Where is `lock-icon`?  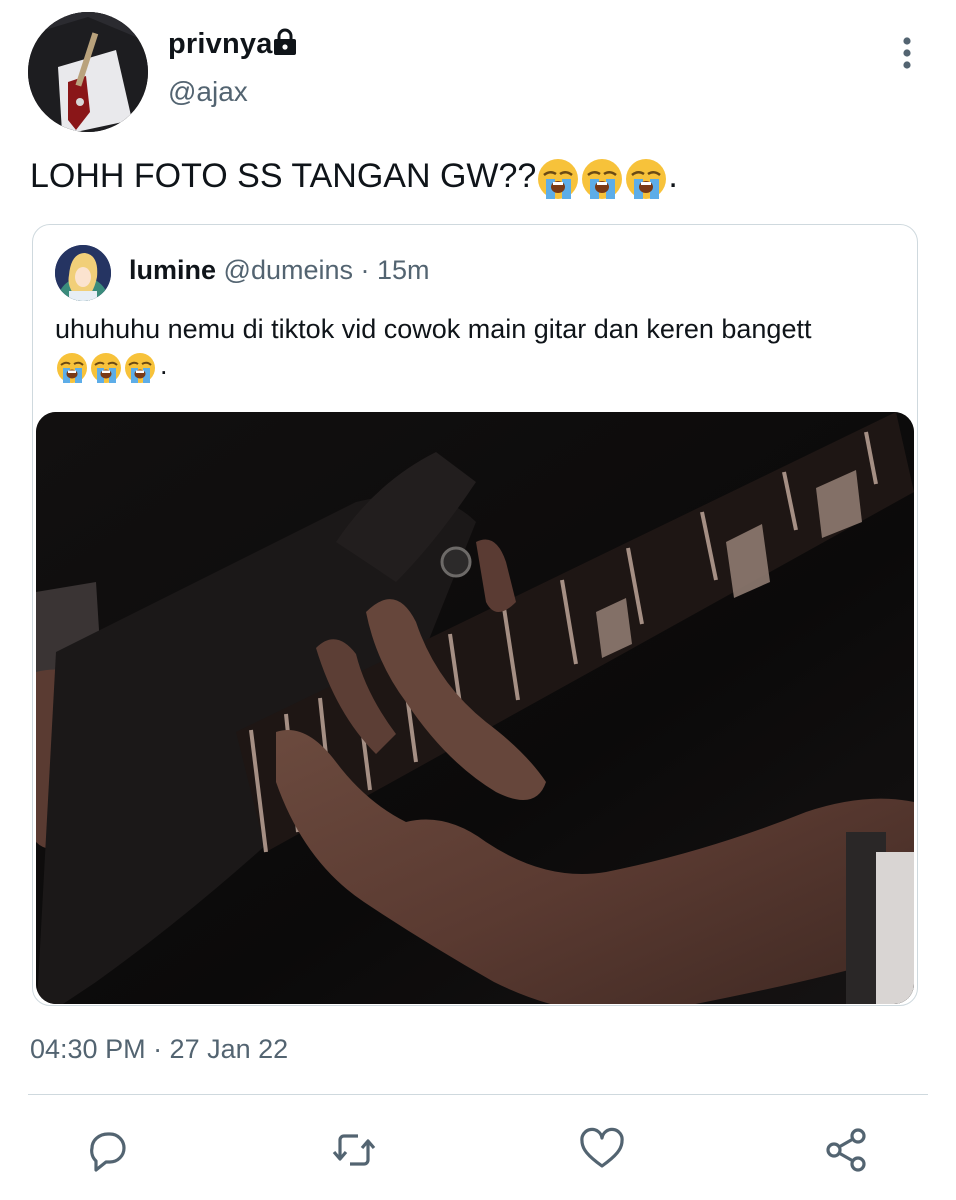
lock-icon is located at coordinates (285, 42).